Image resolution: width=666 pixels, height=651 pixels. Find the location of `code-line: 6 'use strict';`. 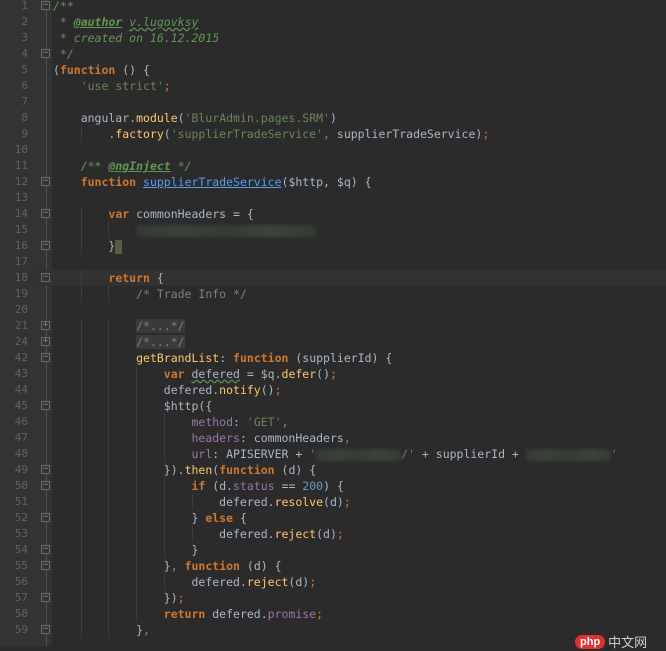

code-line: 6 'use strict'; is located at coordinates (333, 86).